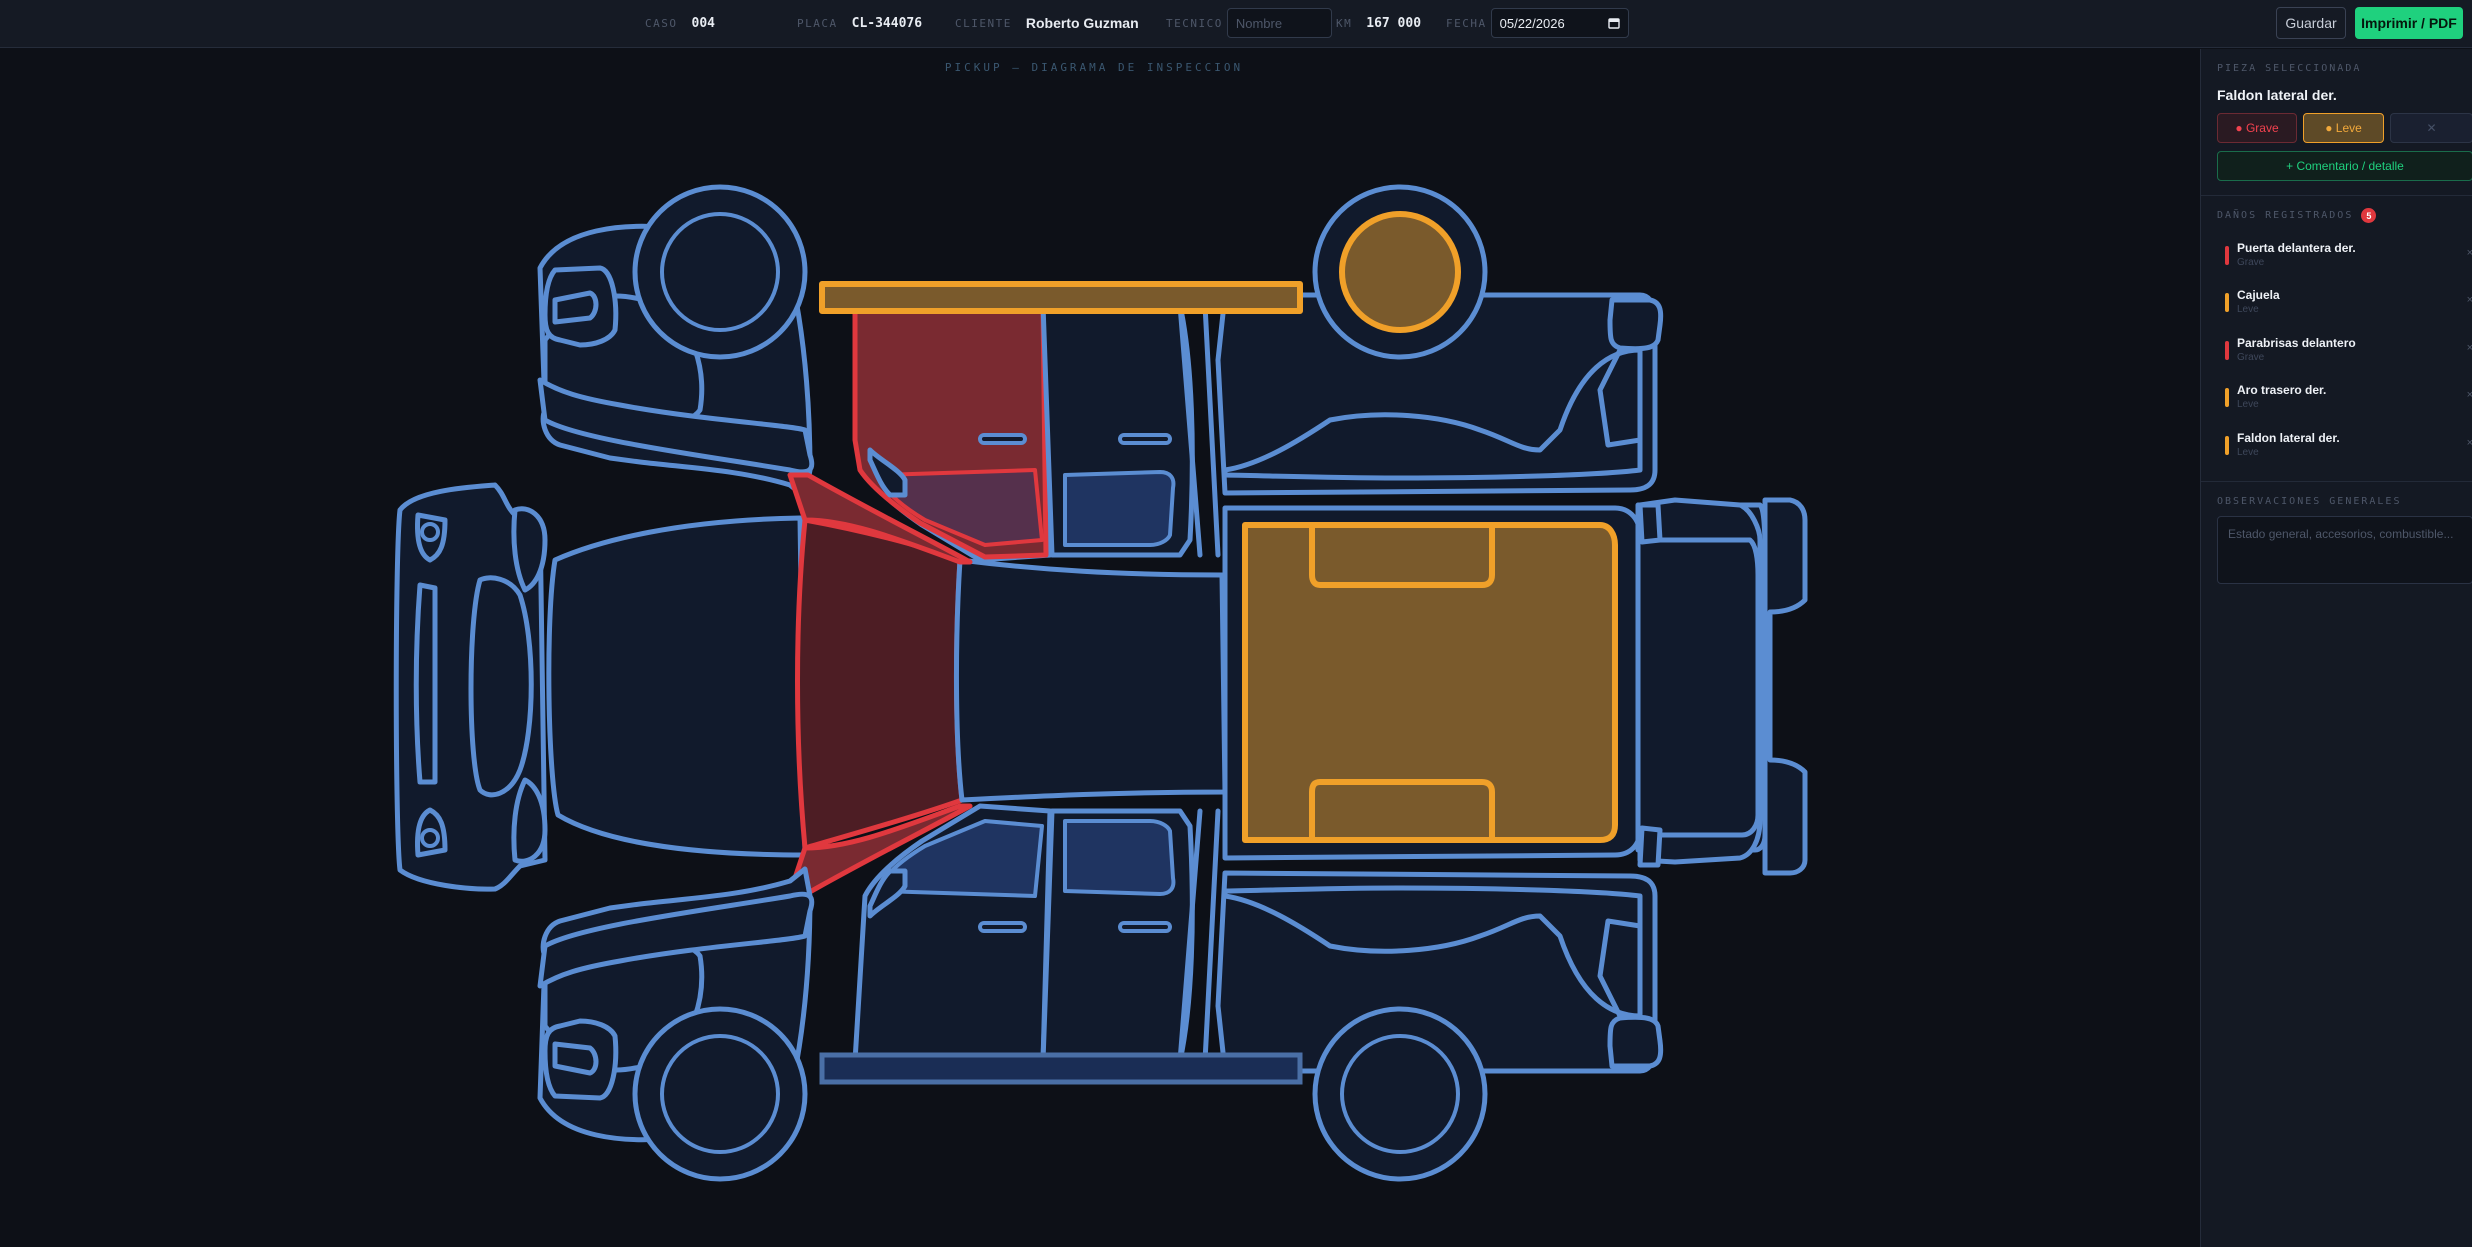 This screenshot has width=2472, height=1247. I want to click on roof-hood, so click(677, 686).